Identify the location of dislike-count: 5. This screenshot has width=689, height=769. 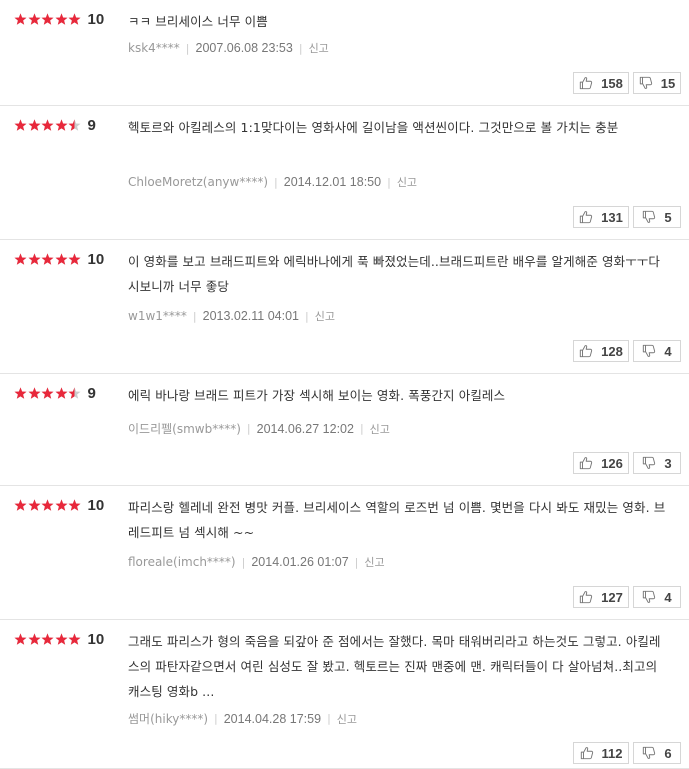
(668, 217).